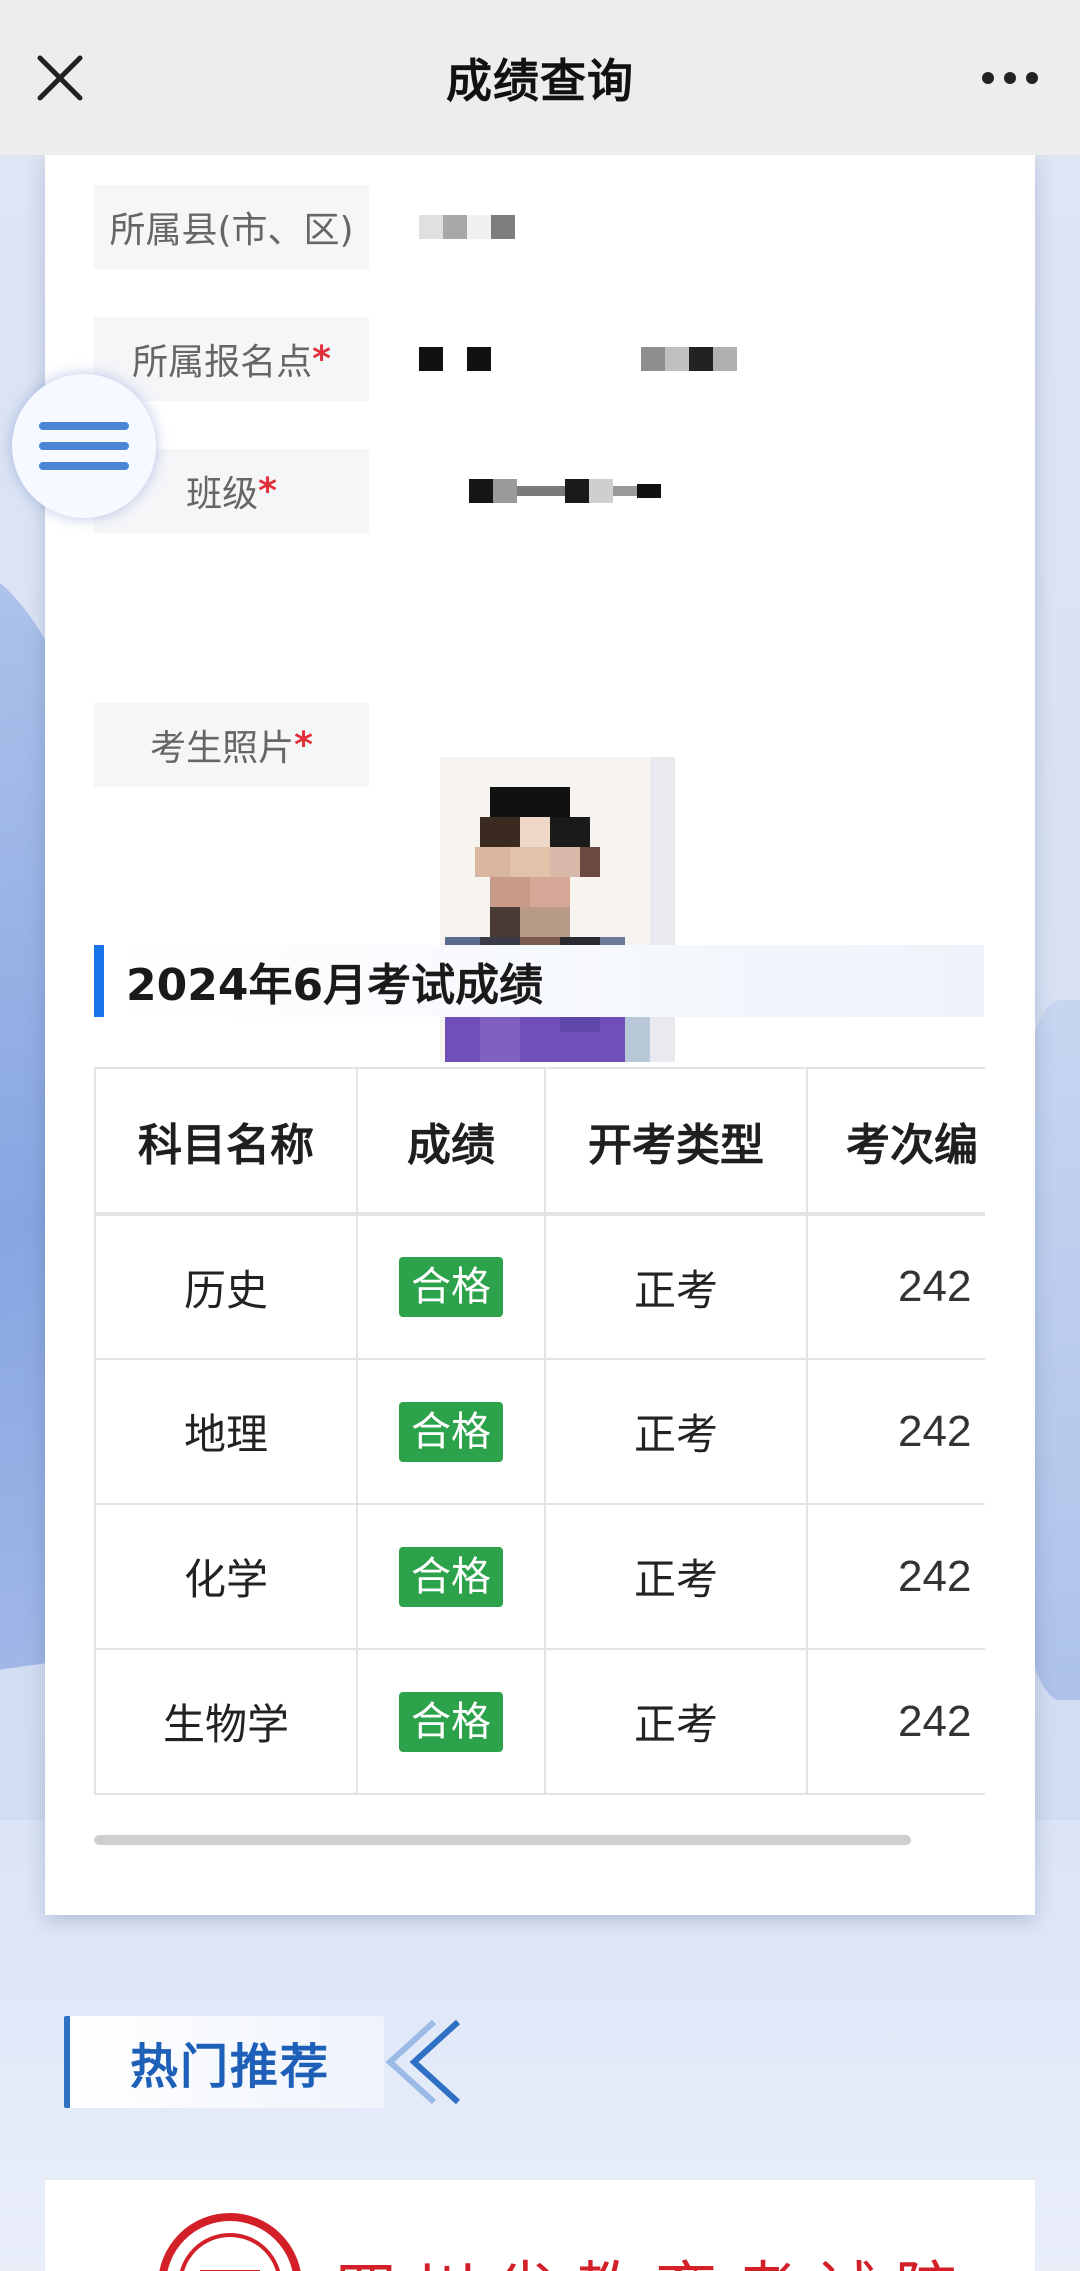  Describe the element at coordinates (335, 985) in the screenshot. I see `section-title: 2024年6月考试成绩` at that location.